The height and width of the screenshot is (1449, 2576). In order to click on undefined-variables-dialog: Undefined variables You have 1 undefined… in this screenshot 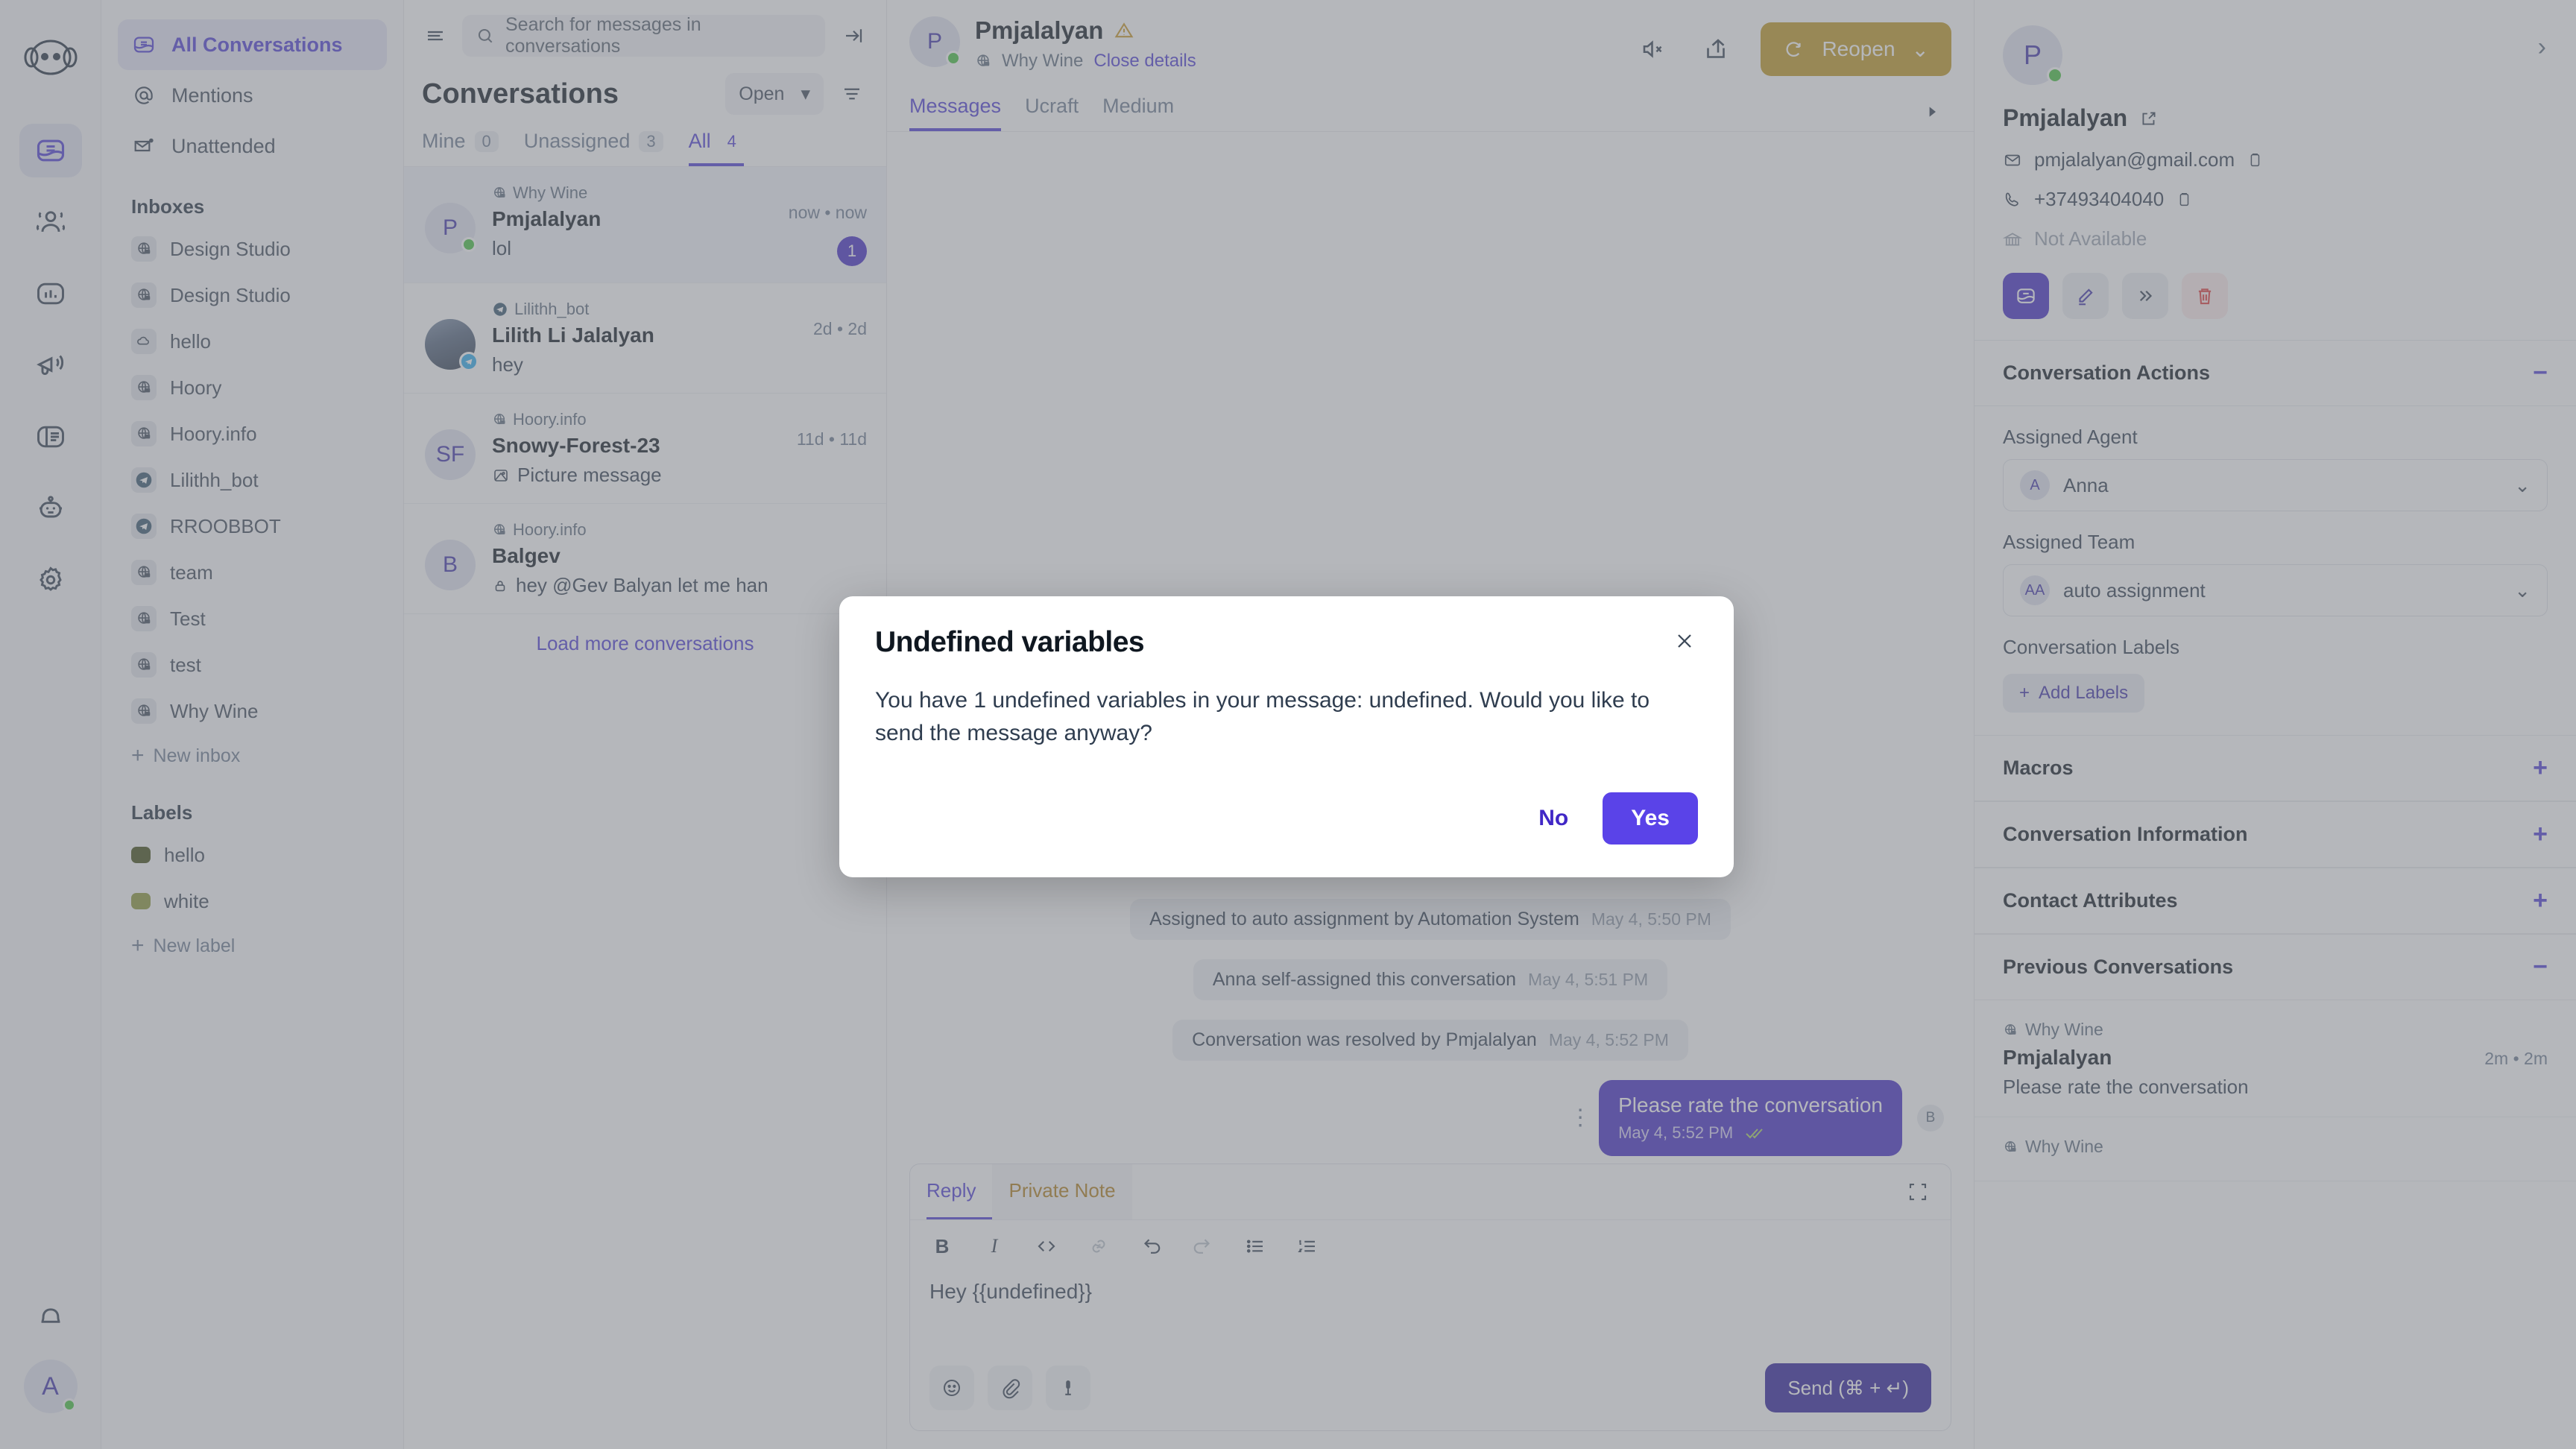, I will do `click(1286, 736)`.